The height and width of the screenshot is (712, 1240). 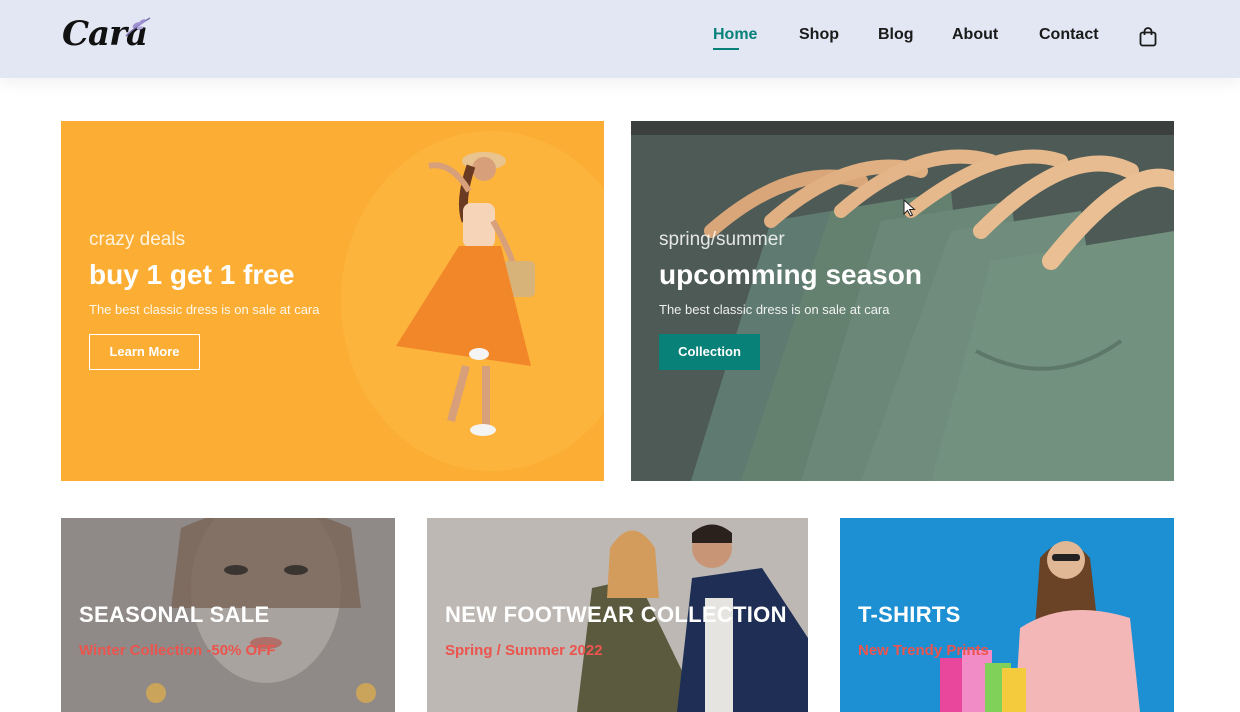 I want to click on banner-subtitle: Winter Collection -50% OFF, so click(x=177, y=650).